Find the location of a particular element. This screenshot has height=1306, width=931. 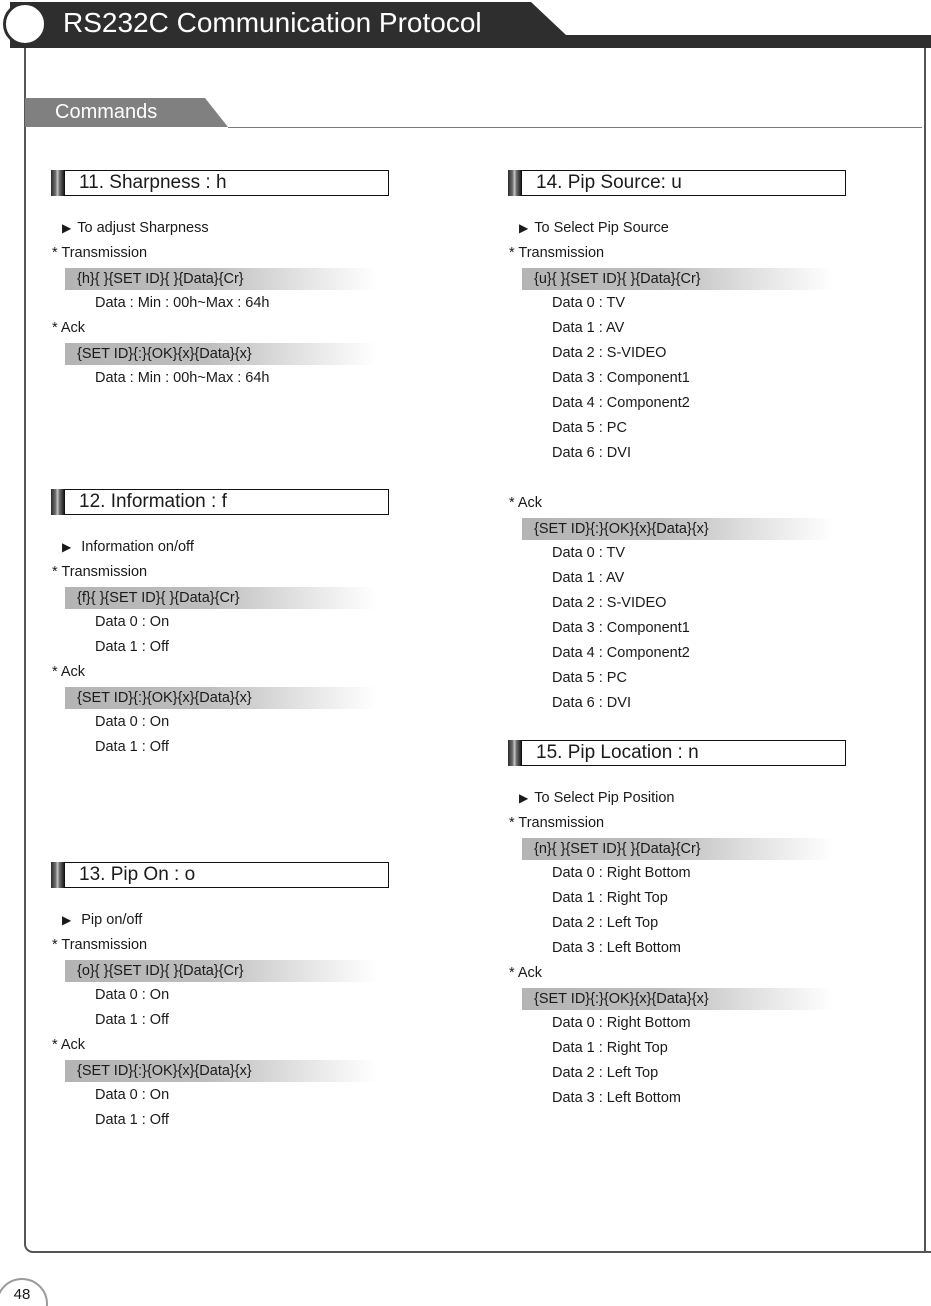

section-description: ▶ To Select Pip Position is located at coordinates (678, 798).